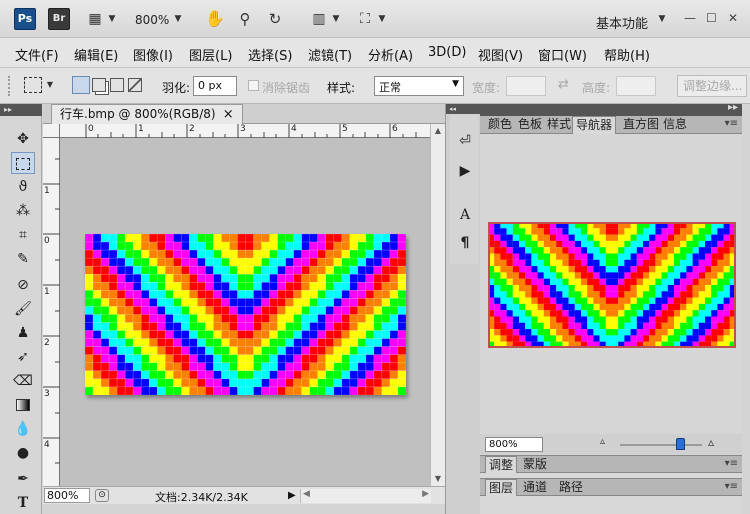 The height and width of the screenshot is (514, 750). Describe the element at coordinates (661, 445) in the screenshot. I see `navigator-zoom-slider` at that location.